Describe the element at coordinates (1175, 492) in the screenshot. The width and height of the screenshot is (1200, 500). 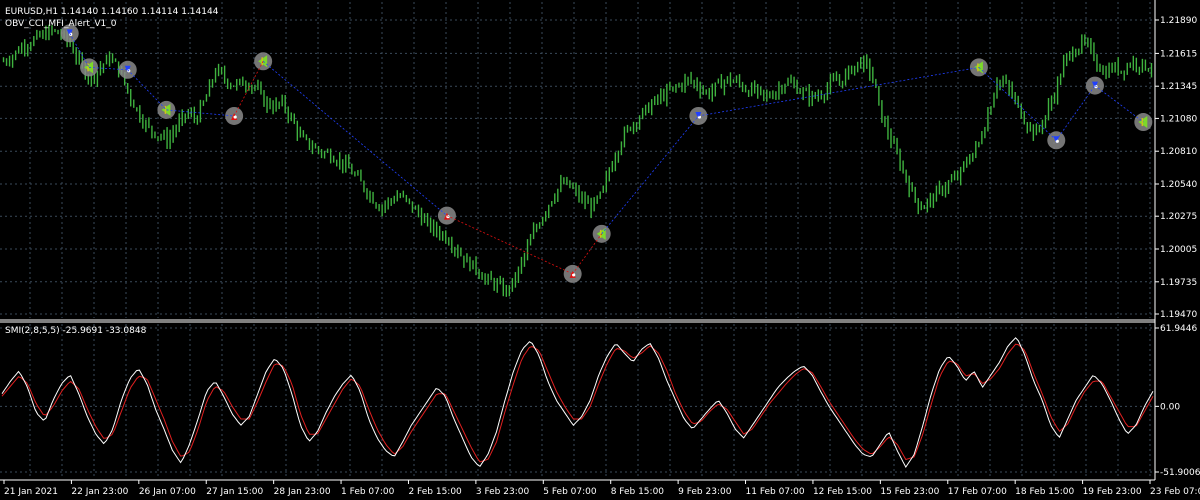
I see `time-tick-label: 23 Feb 07:00` at that location.